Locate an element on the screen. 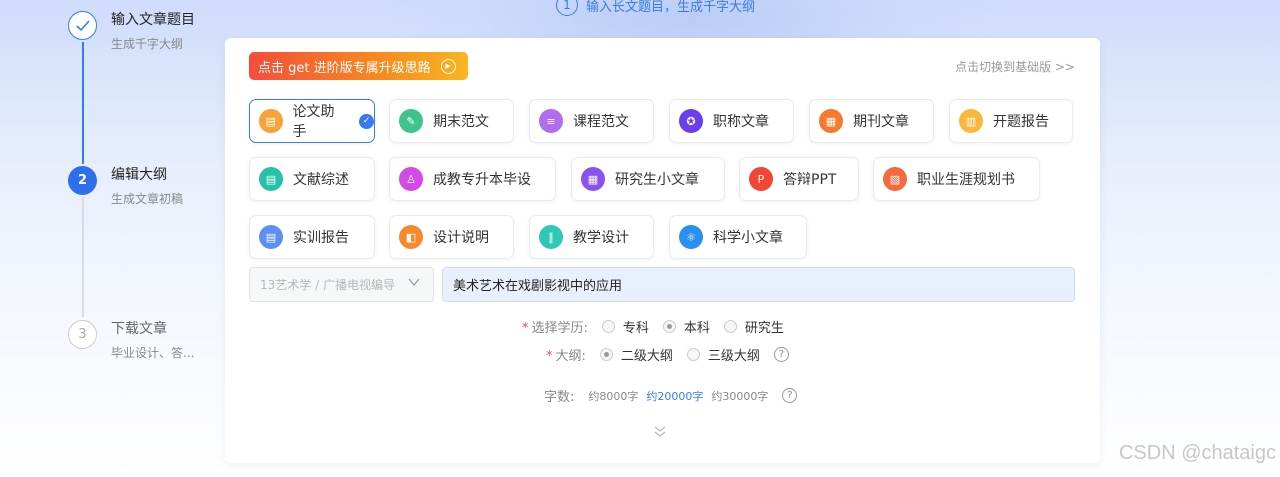  layers-icon: ≡ is located at coordinates (551, 121).